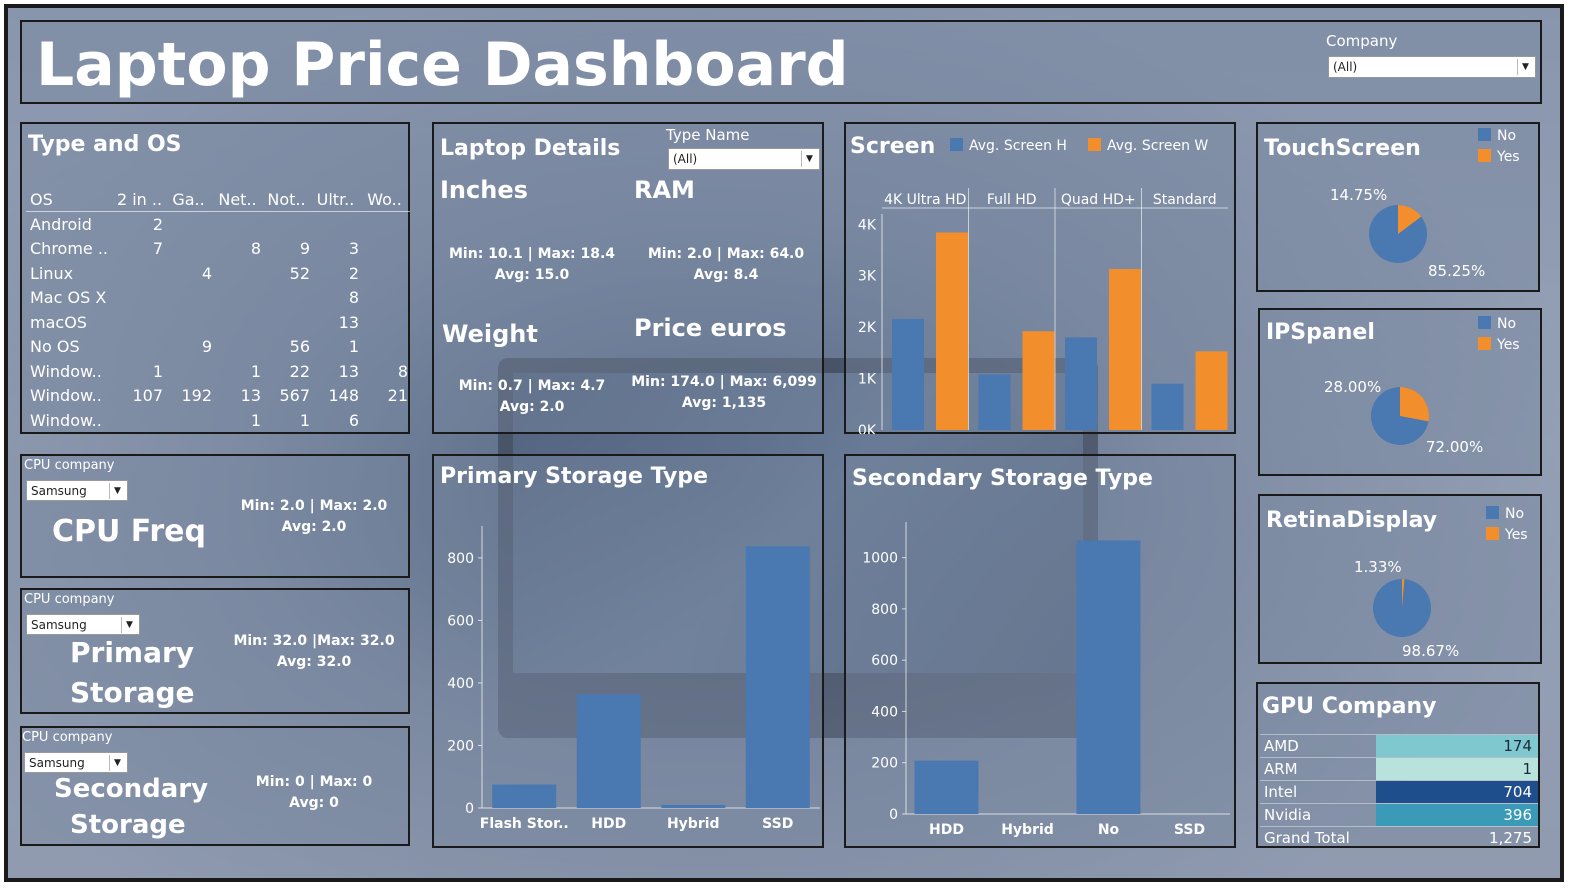 Image resolution: width=1578 pixels, height=889 pixels. What do you see at coordinates (1359, 195) in the screenshot?
I see `touchscreen-pct-yes: 14.75%` at bounding box center [1359, 195].